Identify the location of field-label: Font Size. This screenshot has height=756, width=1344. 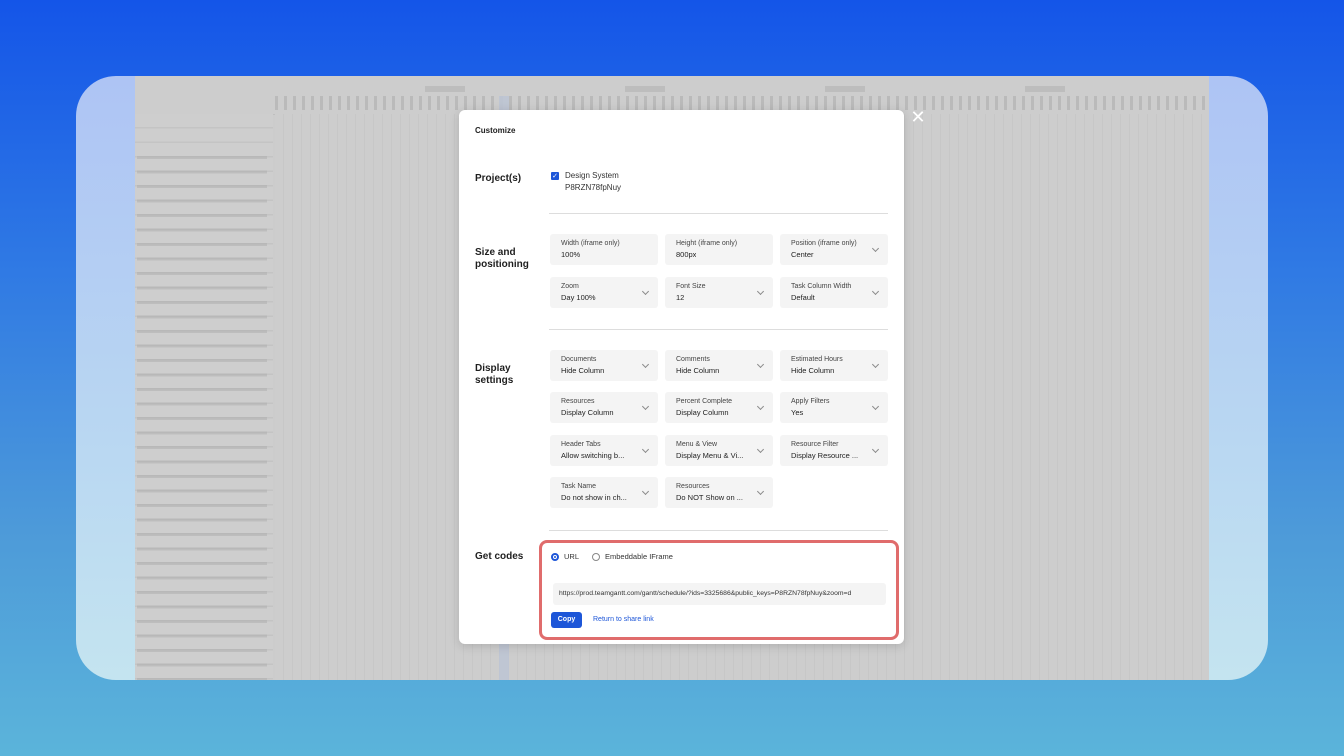
(691, 286).